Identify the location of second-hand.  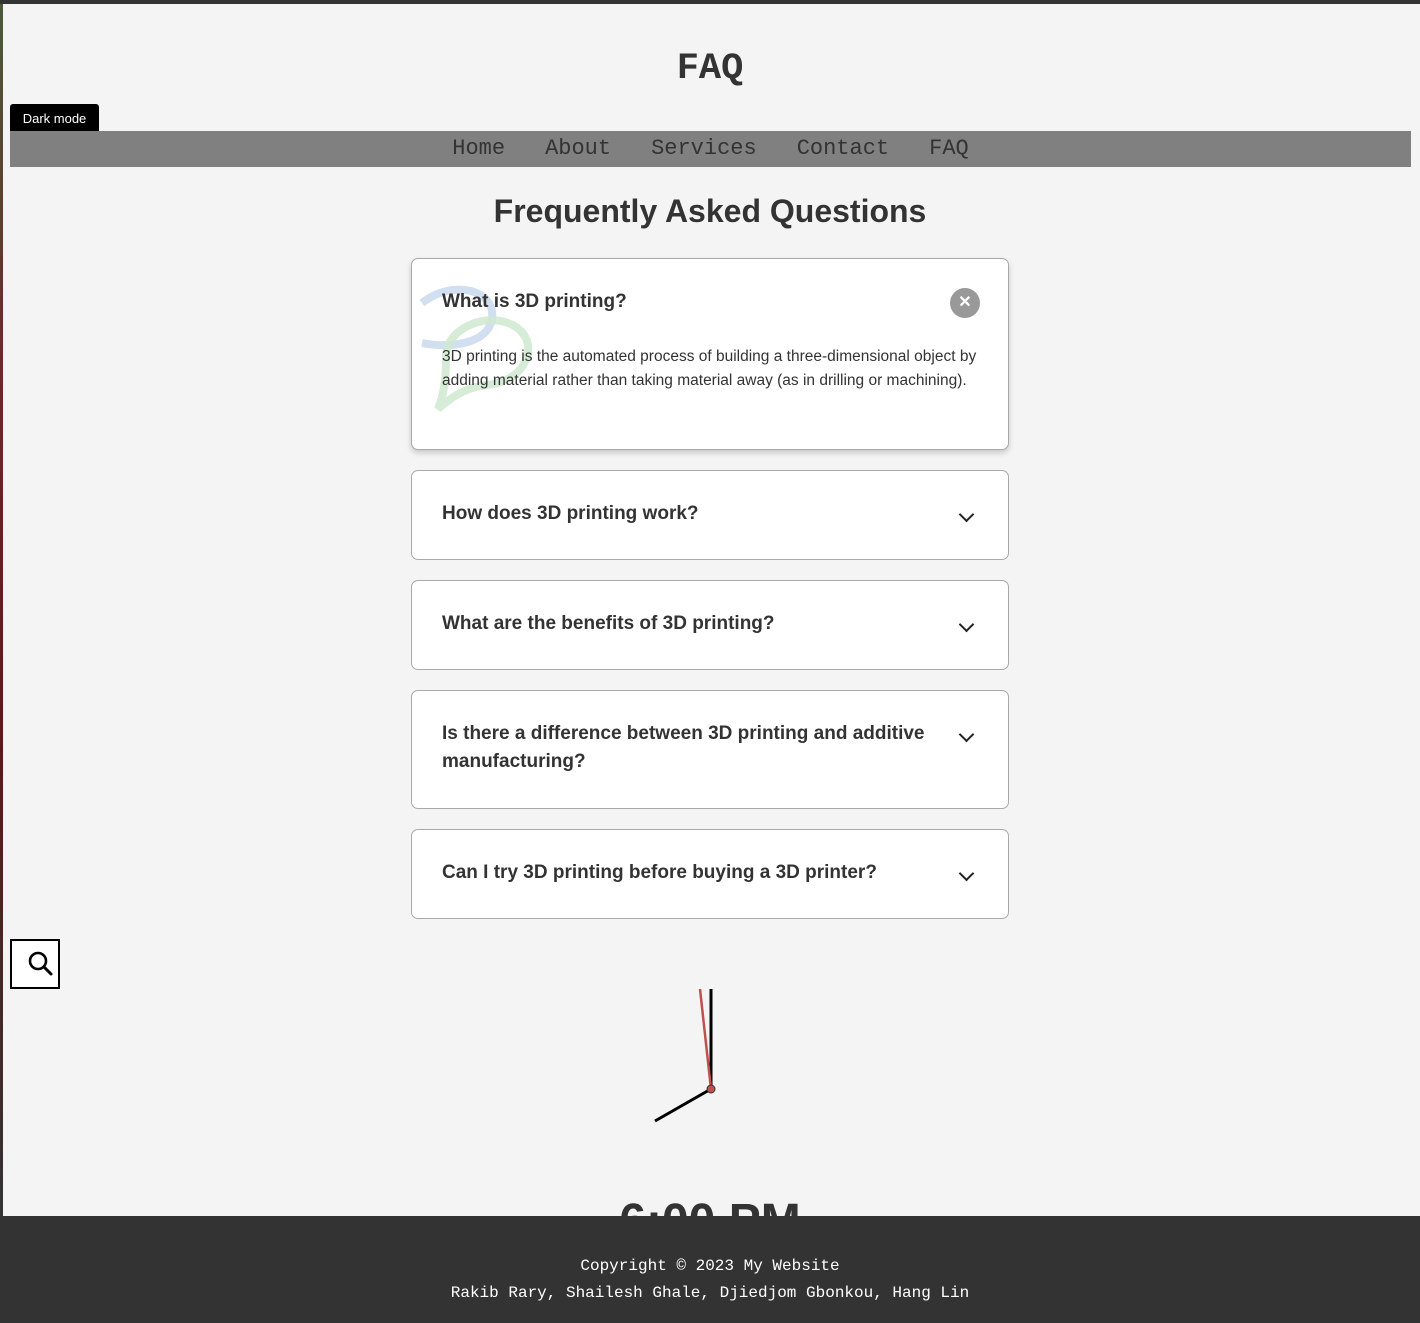
(705, 1039).